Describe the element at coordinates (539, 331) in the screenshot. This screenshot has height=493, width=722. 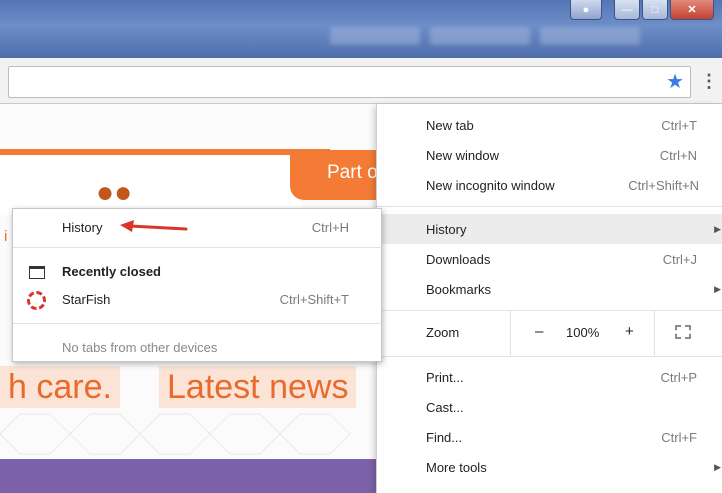
I see `zoom-out-button: –` at that location.